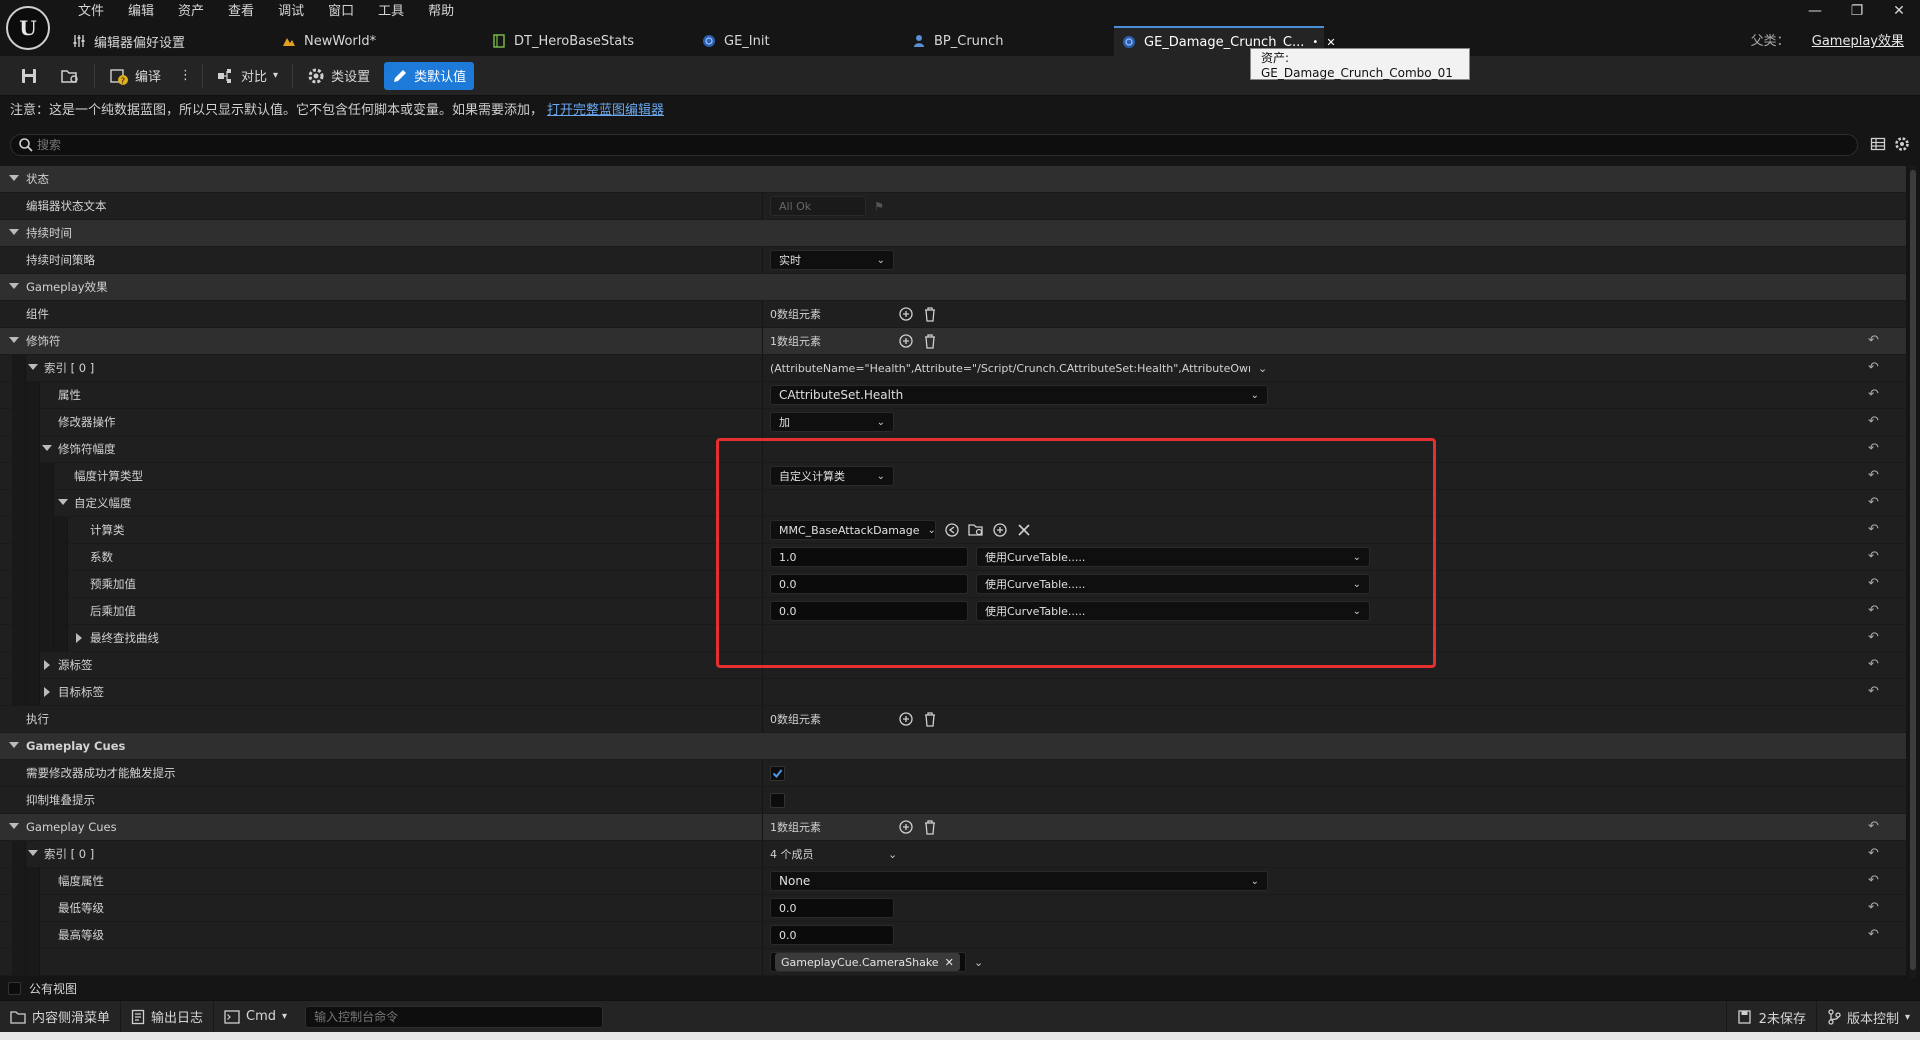 This screenshot has width=1920, height=1040. I want to click on browse-button, so click(70, 76).